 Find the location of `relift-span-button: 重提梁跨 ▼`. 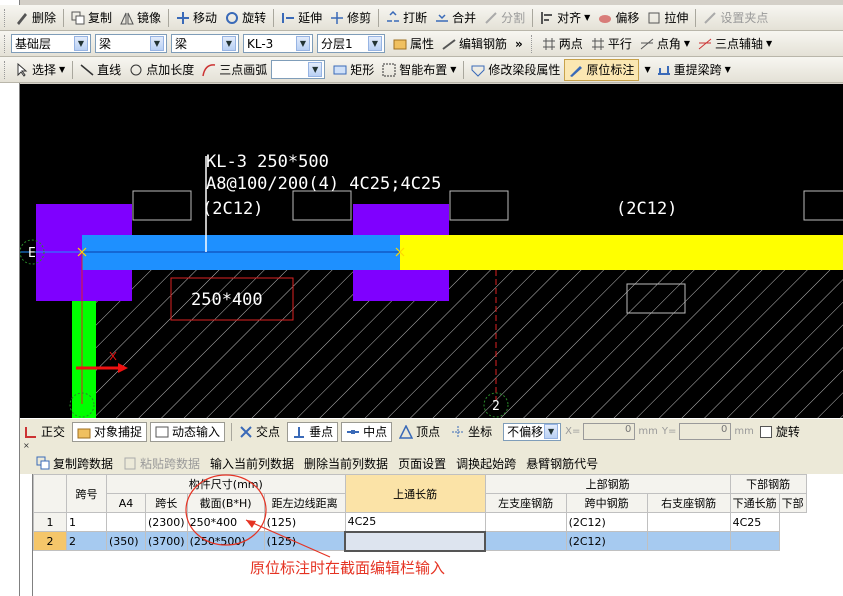

relift-span-button: 重提梁跨 ▼ is located at coordinates (694, 70).